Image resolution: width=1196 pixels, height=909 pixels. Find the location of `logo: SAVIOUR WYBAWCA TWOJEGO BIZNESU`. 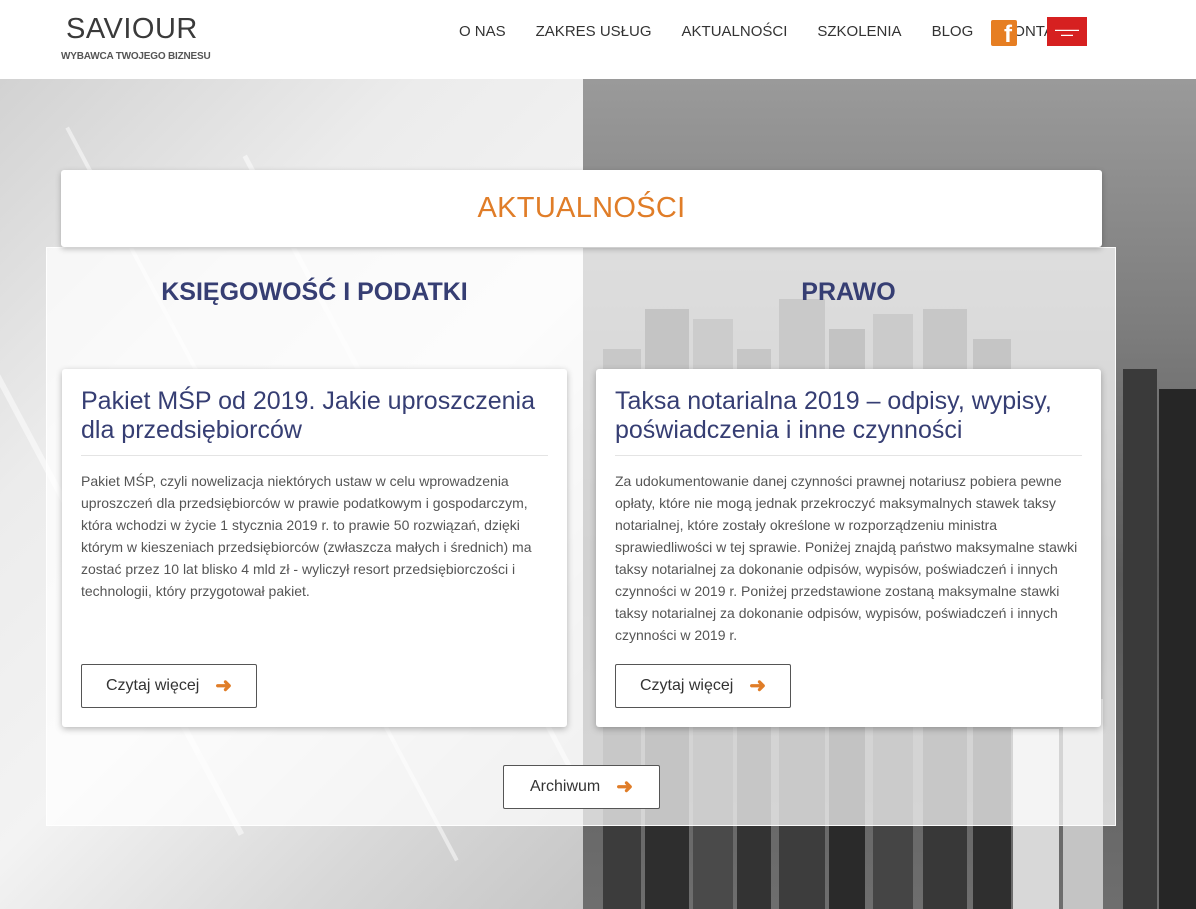

logo: SAVIOUR WYBAWCA TWOJEGO BIZNESU is located at coordinates (136, 37).